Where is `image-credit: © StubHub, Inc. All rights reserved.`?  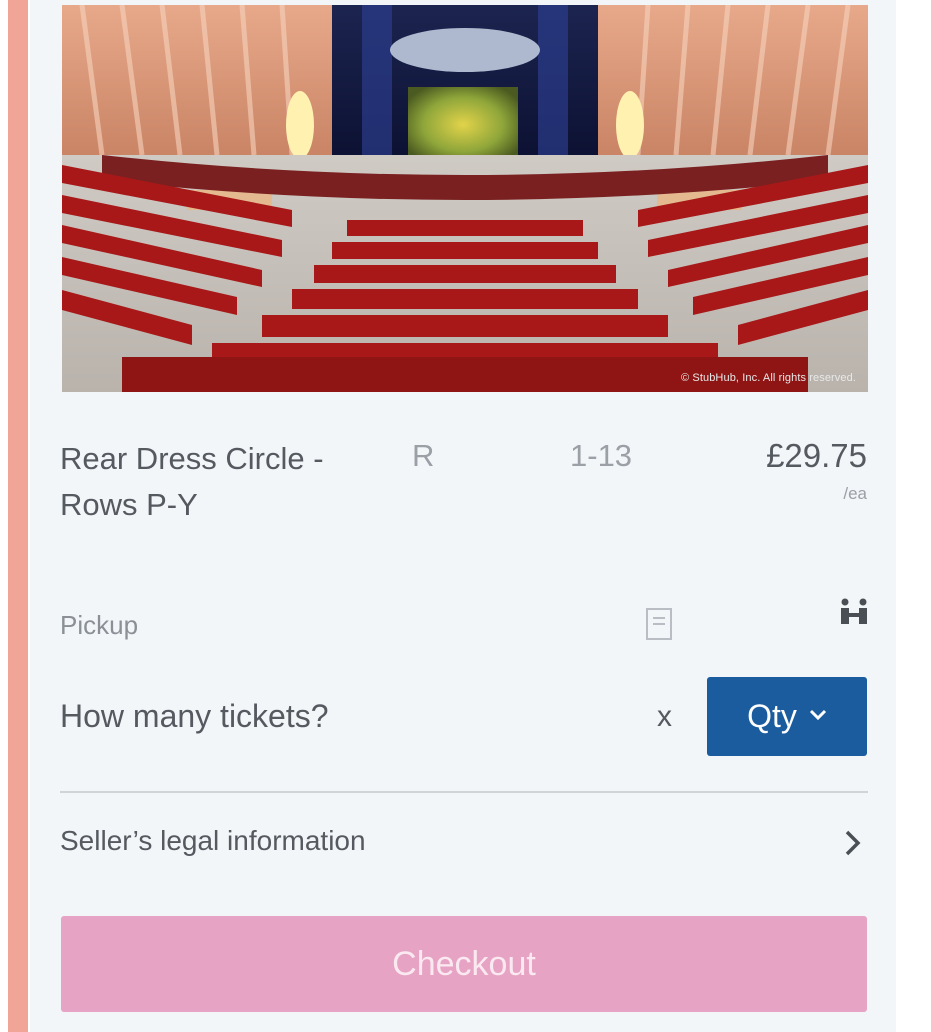
image-credit: © StubHub, Inc. All rights reserved. is located at coordinates (768, 378).